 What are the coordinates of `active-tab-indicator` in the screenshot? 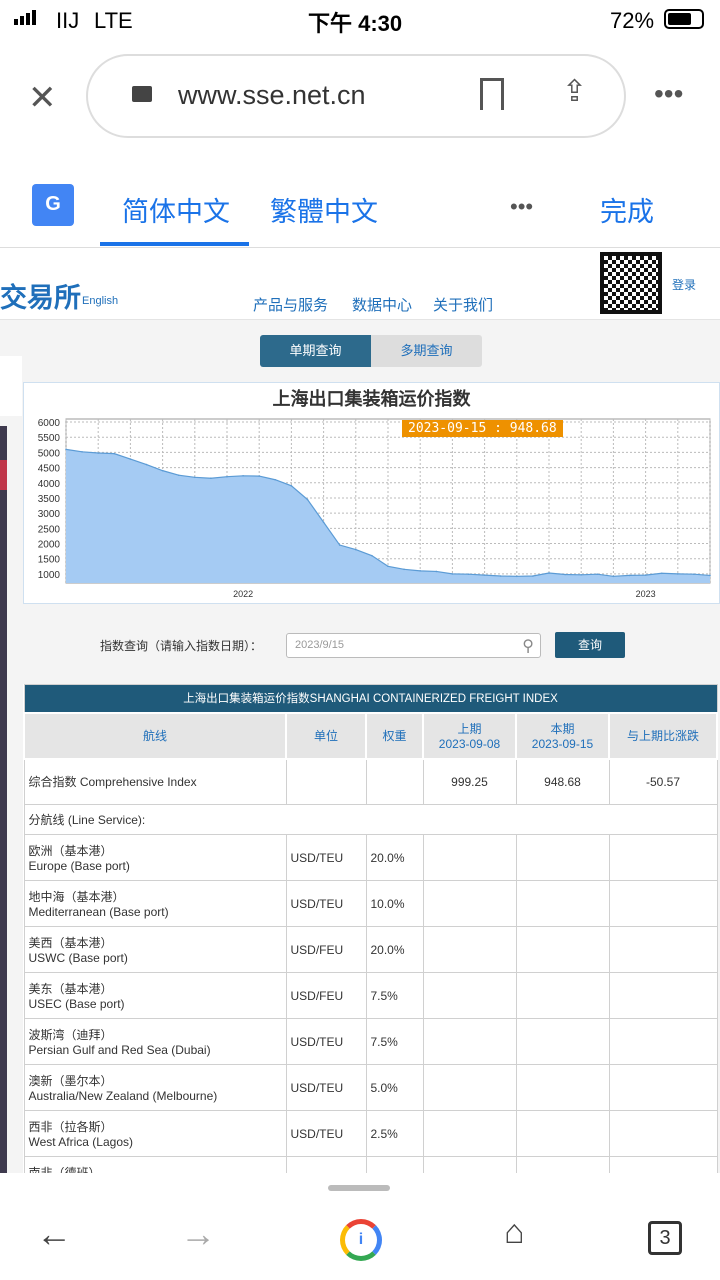 It's located at (174, 244).